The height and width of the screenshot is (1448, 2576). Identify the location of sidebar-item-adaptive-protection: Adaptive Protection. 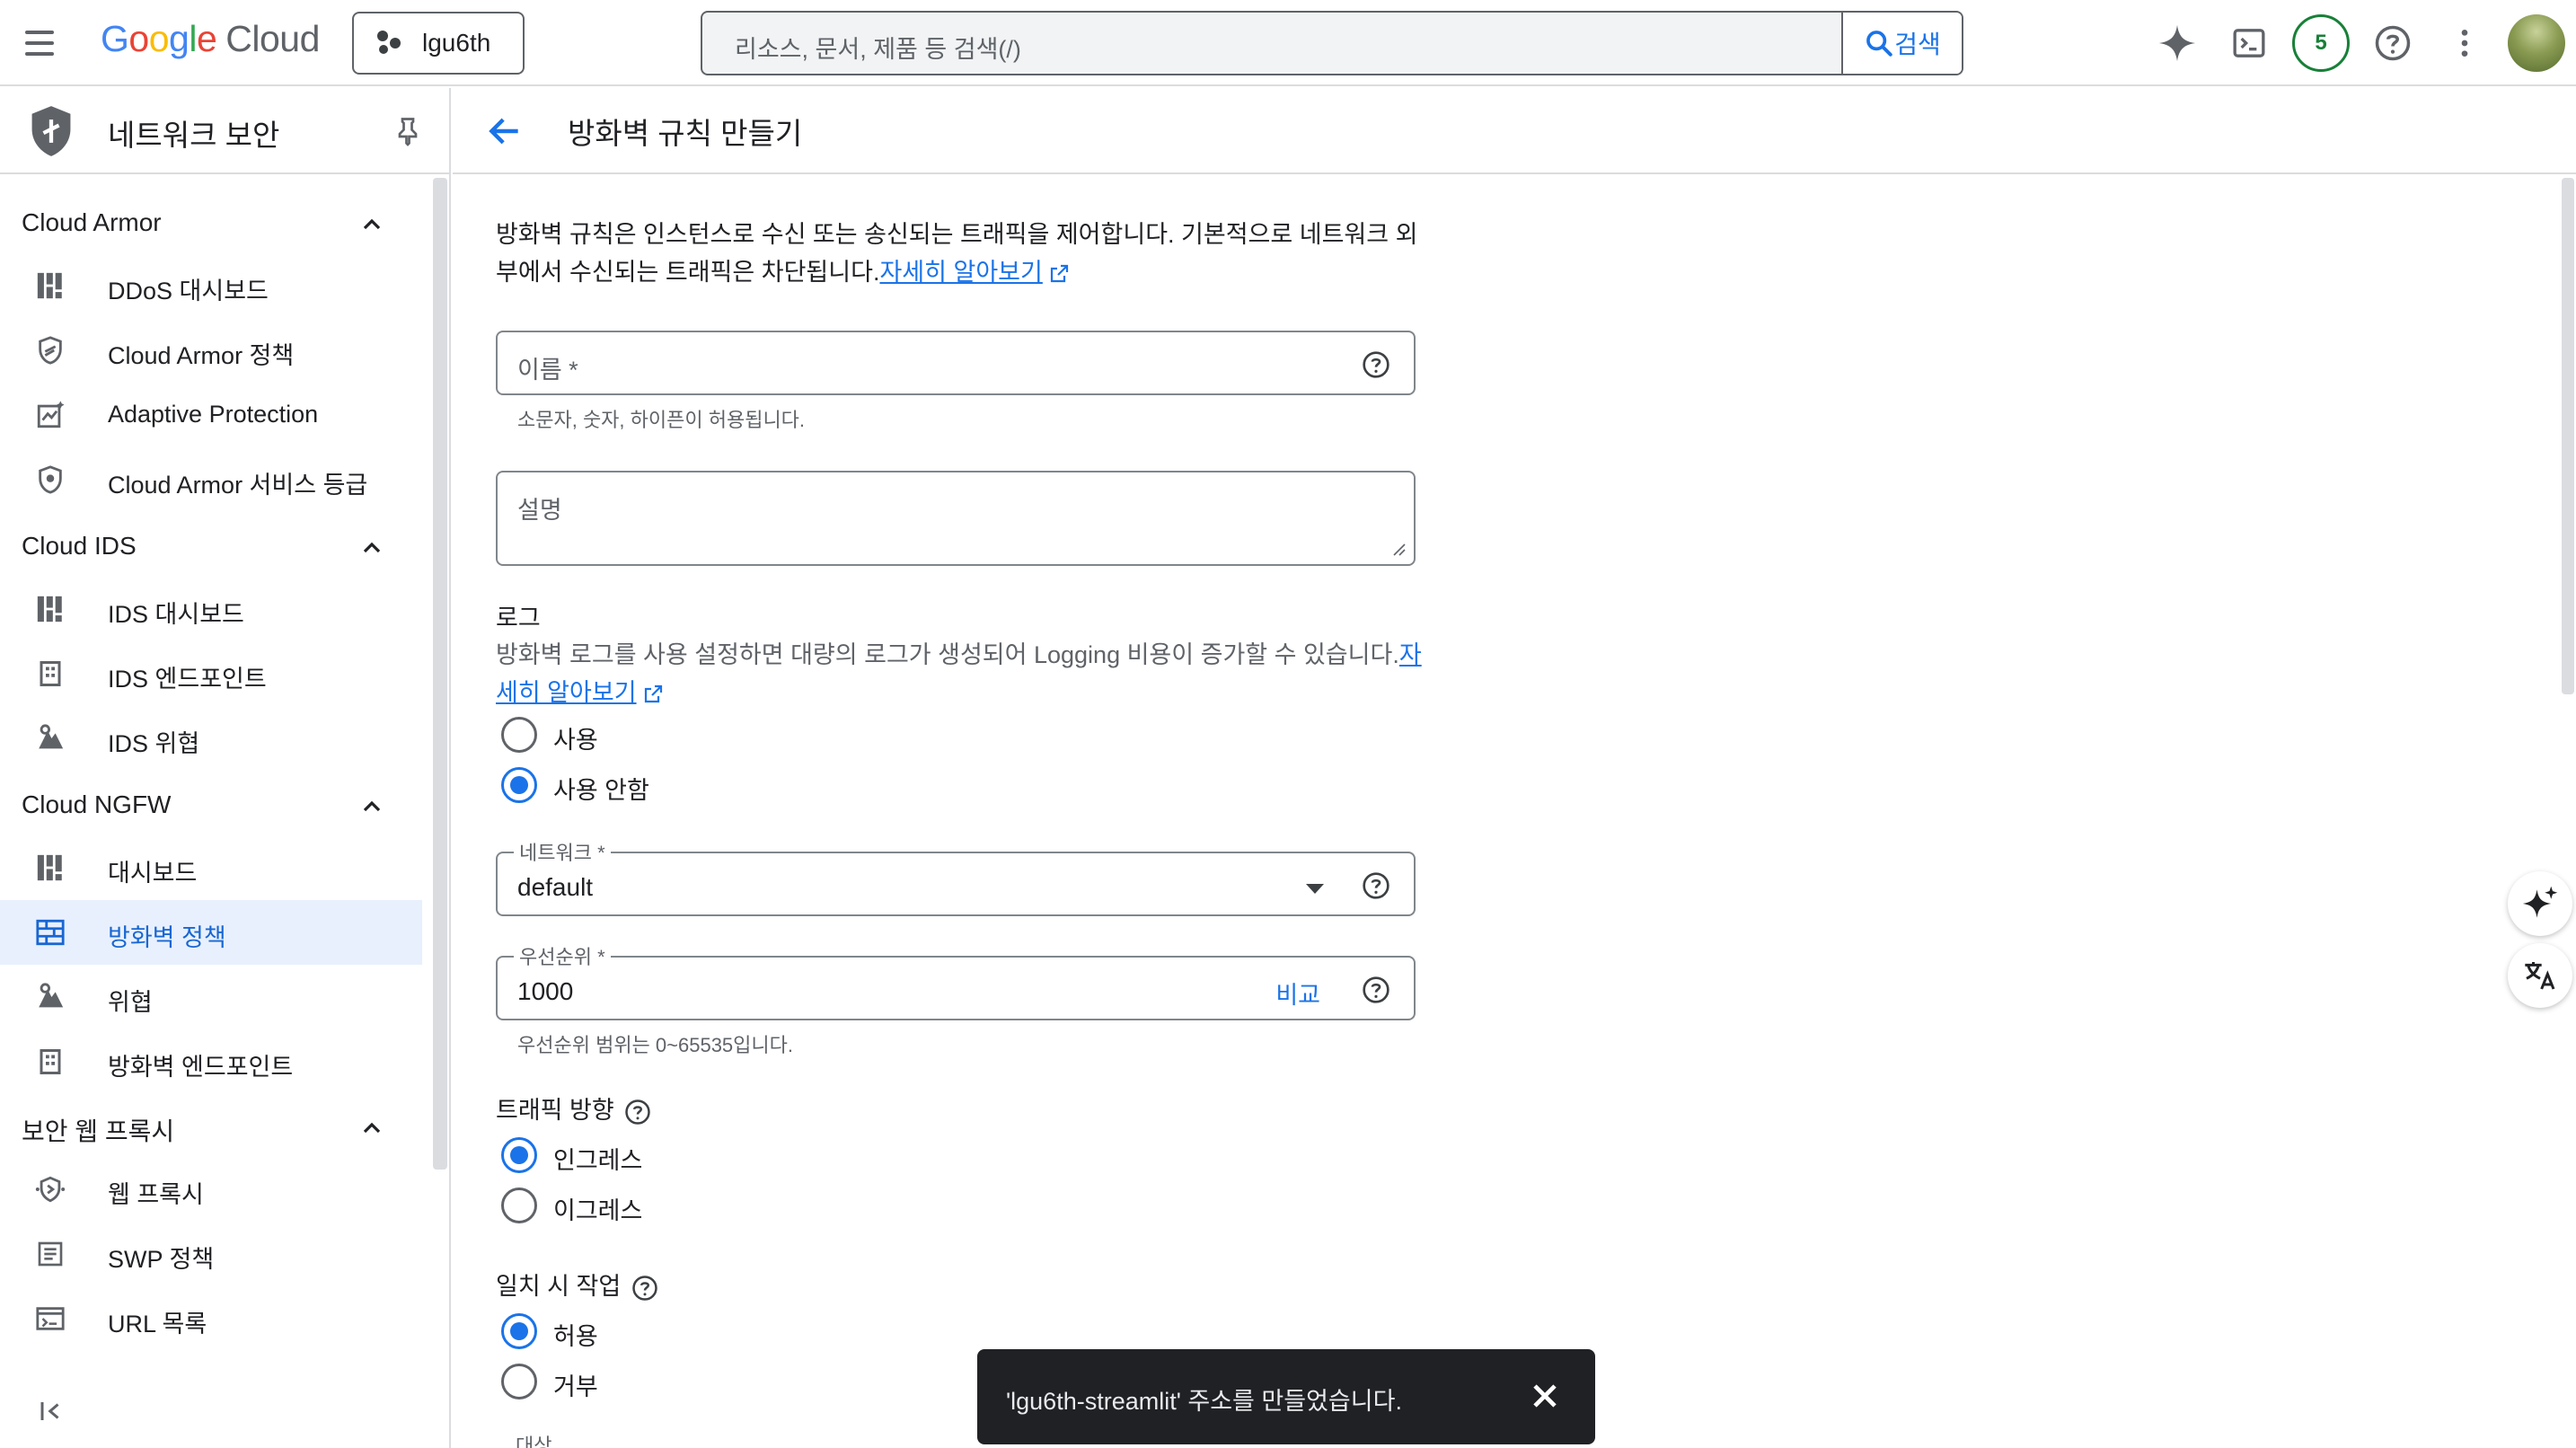
(211, 415).